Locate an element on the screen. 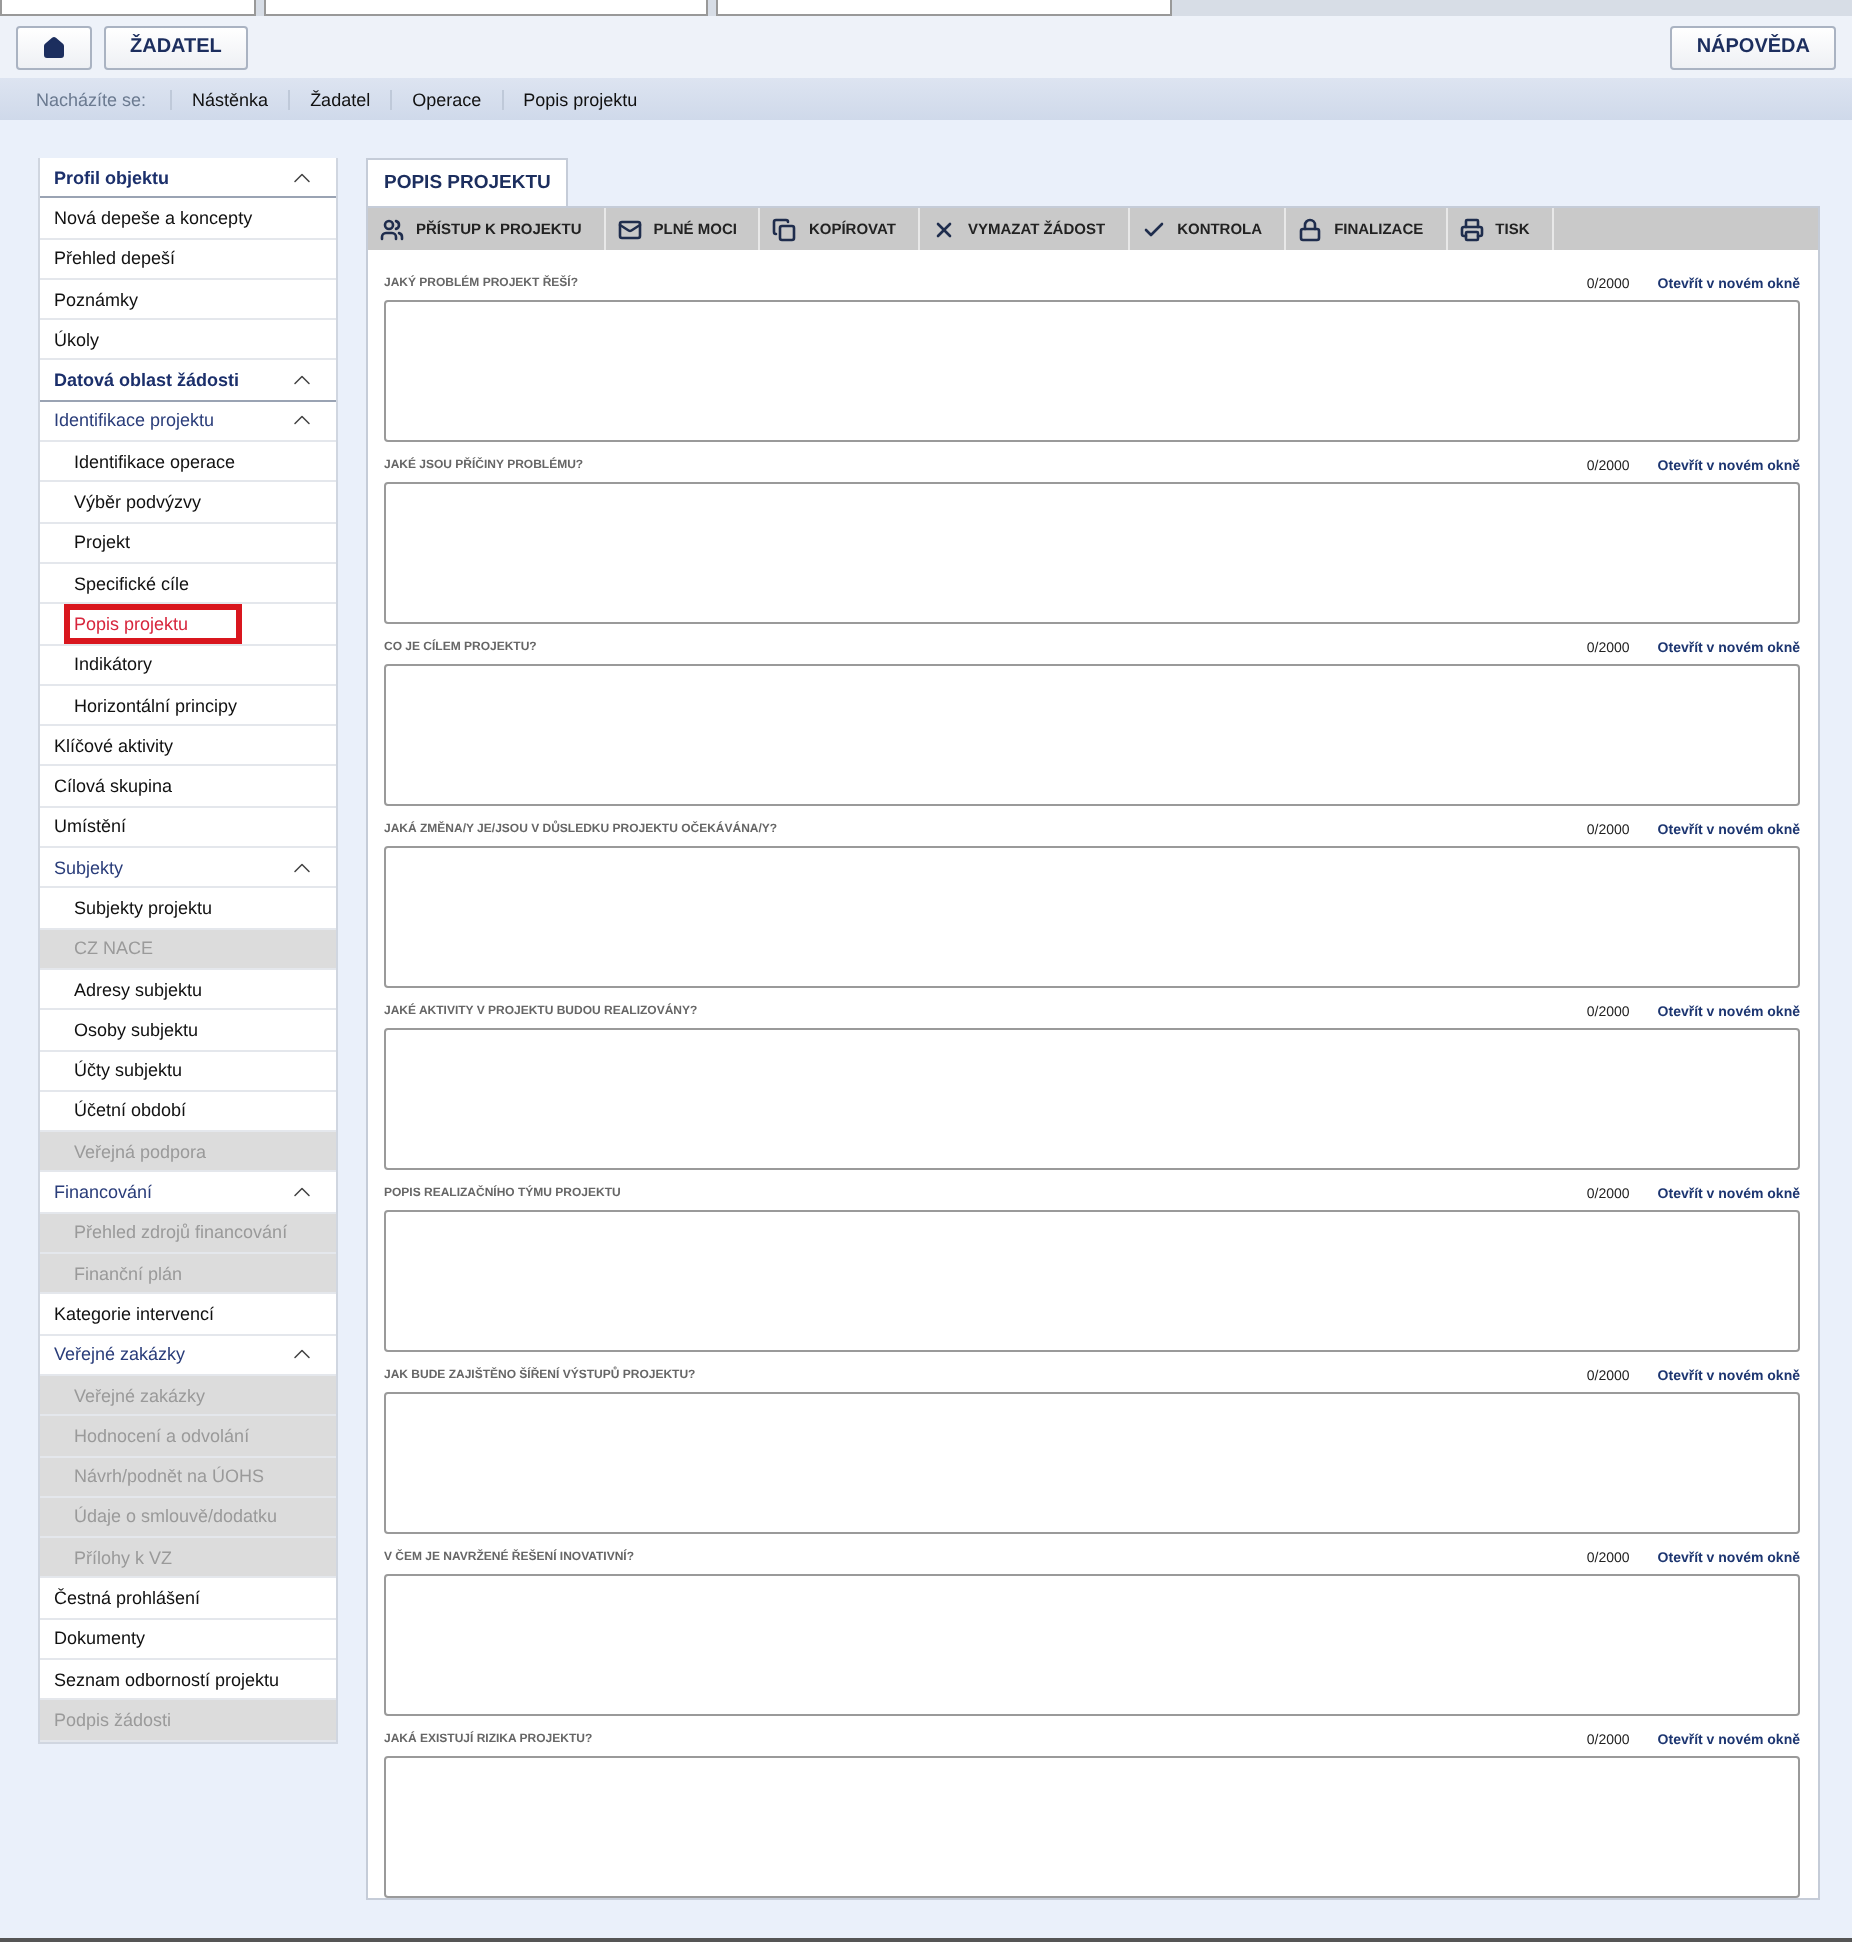  sidebar-item: Projekt is located at coordinates (188, 543).